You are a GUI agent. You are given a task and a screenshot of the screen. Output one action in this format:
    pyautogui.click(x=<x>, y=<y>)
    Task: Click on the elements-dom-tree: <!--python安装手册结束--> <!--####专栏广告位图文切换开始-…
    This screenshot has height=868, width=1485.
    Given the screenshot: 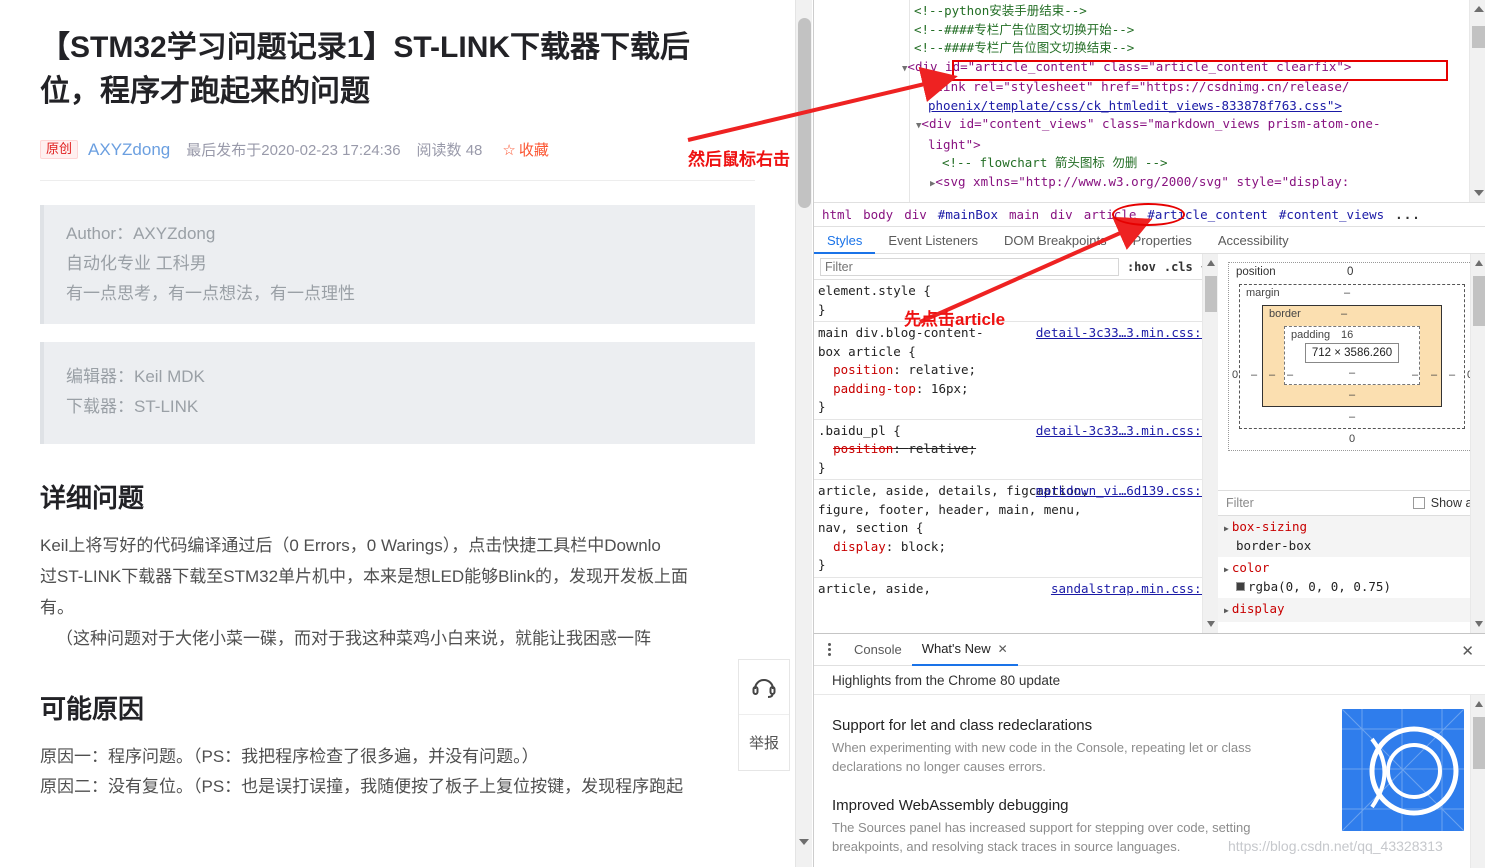 What is the action you would take?
    pyautogui.click(x=1149, y=101)
    